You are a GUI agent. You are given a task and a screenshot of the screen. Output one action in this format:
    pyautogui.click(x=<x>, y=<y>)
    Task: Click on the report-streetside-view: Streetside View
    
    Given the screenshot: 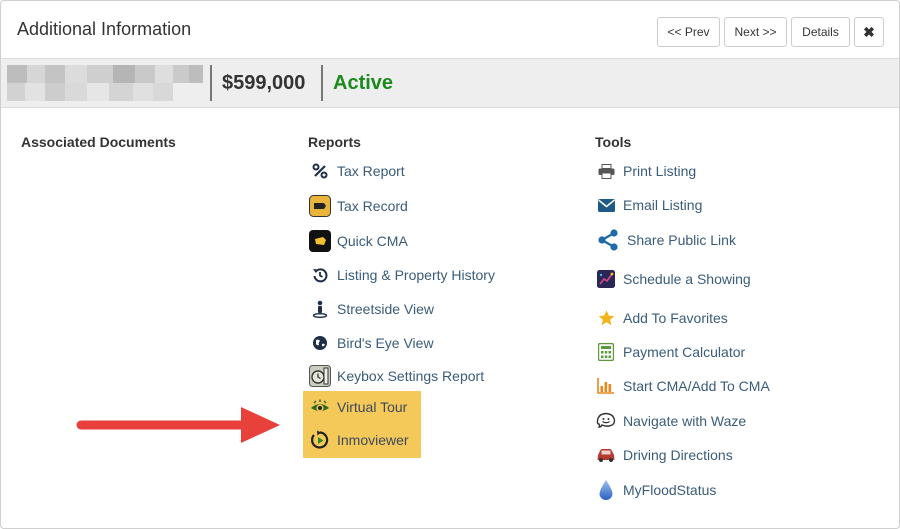 What is the action you would take?
    pyautogui.click(x=371, y=309)
    